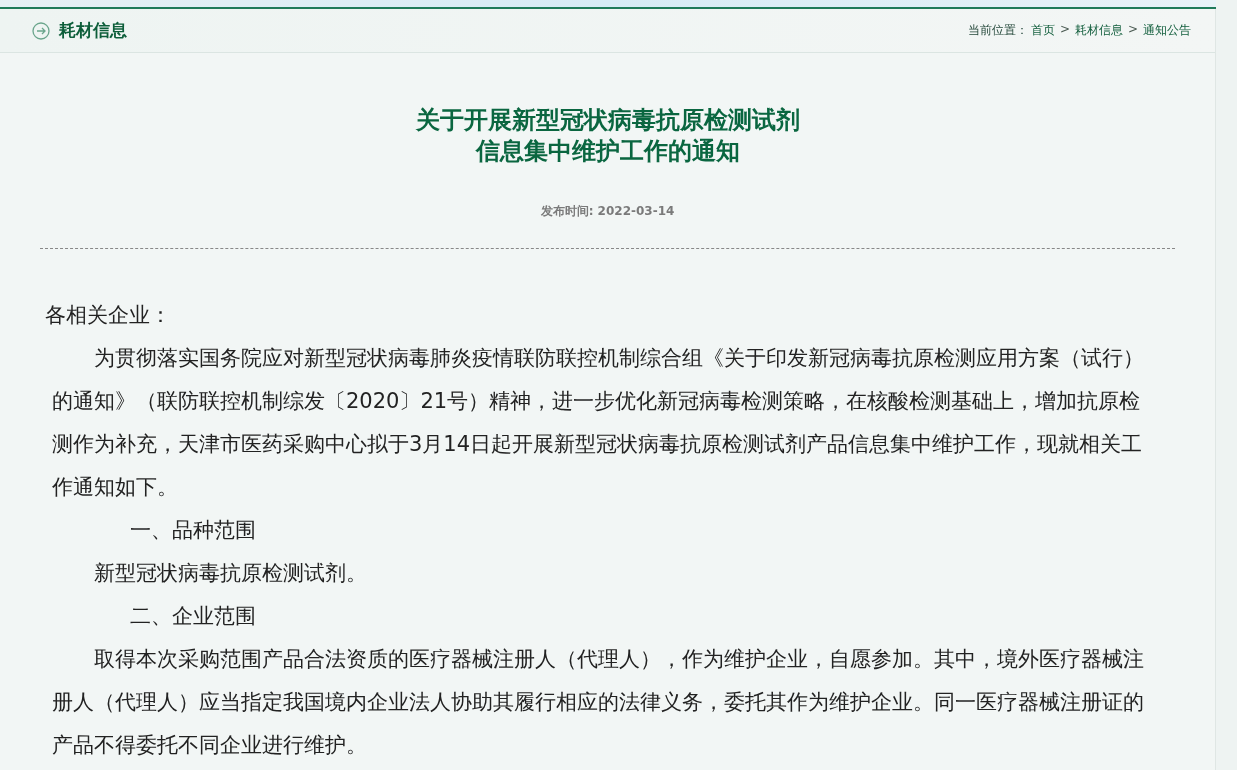 The image size is (1237, 770). What do you see at coordinates (1098, 30) in the screenshot?
I see `breadcrumb-link: 耗材信息` at bounding box center [1098, 30].